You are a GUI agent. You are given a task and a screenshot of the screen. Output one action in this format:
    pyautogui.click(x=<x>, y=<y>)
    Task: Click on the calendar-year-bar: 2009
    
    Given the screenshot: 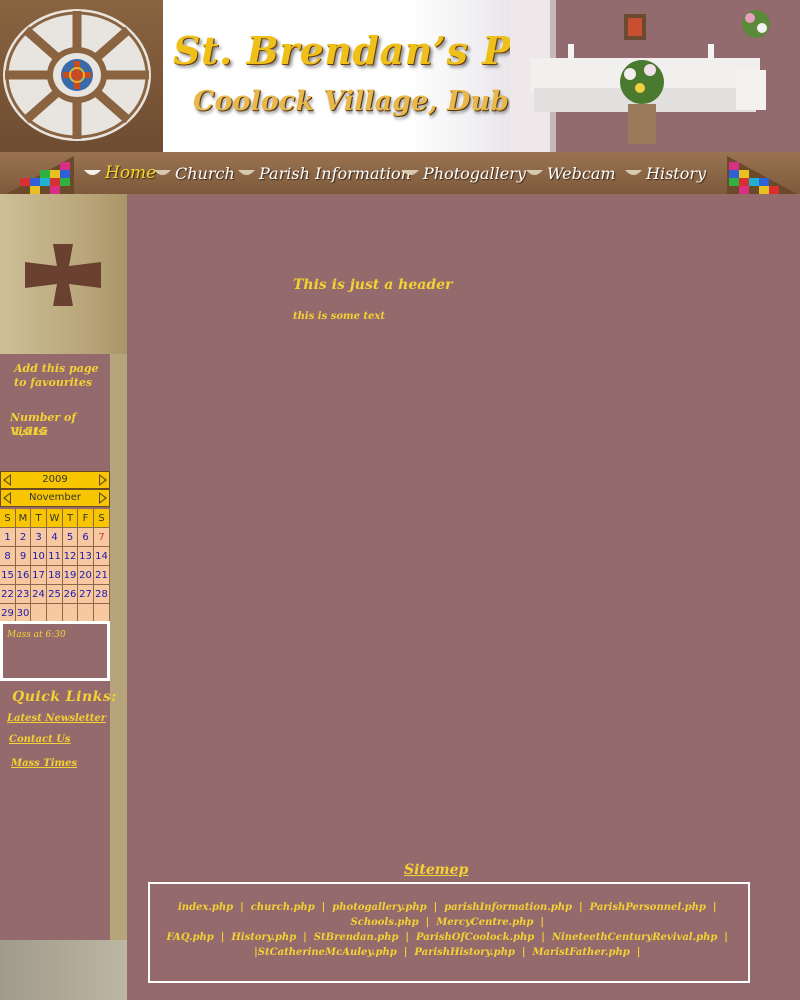 What is the action you would take?
    pyautogui.click(x=55, y=480)
    